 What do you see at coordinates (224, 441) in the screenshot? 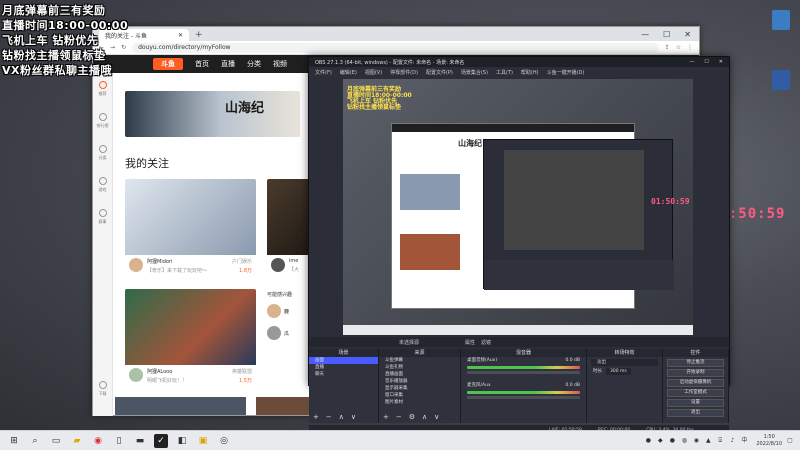
I see `app-icon: ◎` at bounding box center [224, 441].